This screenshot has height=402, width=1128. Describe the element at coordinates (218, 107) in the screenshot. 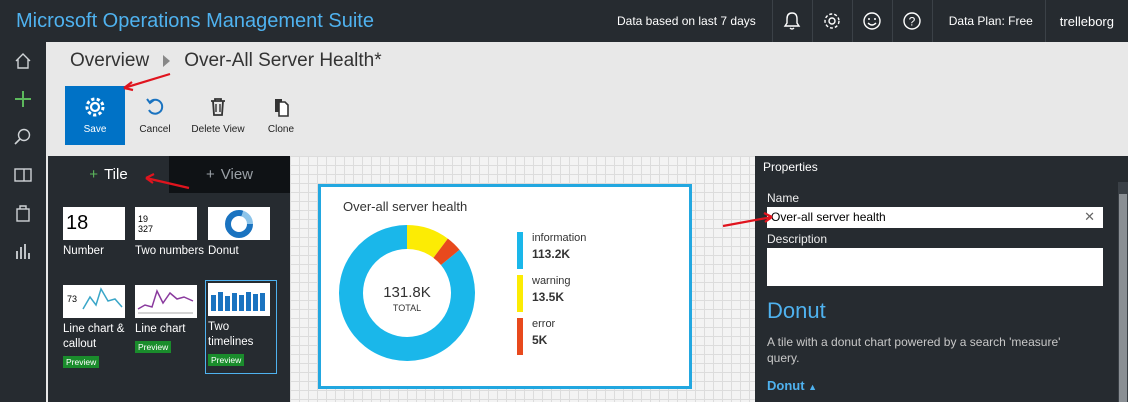

I see `trash-icon` at that location.